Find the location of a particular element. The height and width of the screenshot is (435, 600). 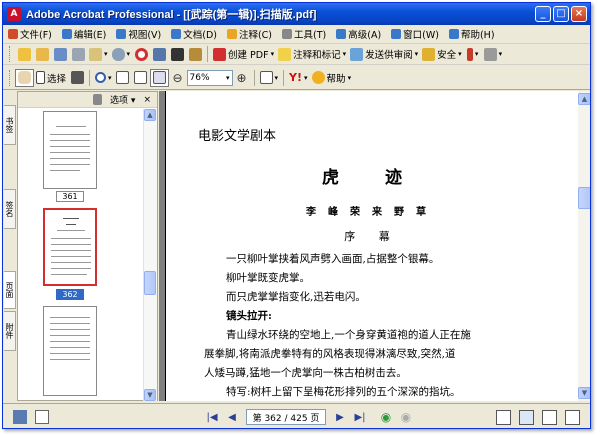

doc-scroll-thumb is located at coordinates (584, 198).